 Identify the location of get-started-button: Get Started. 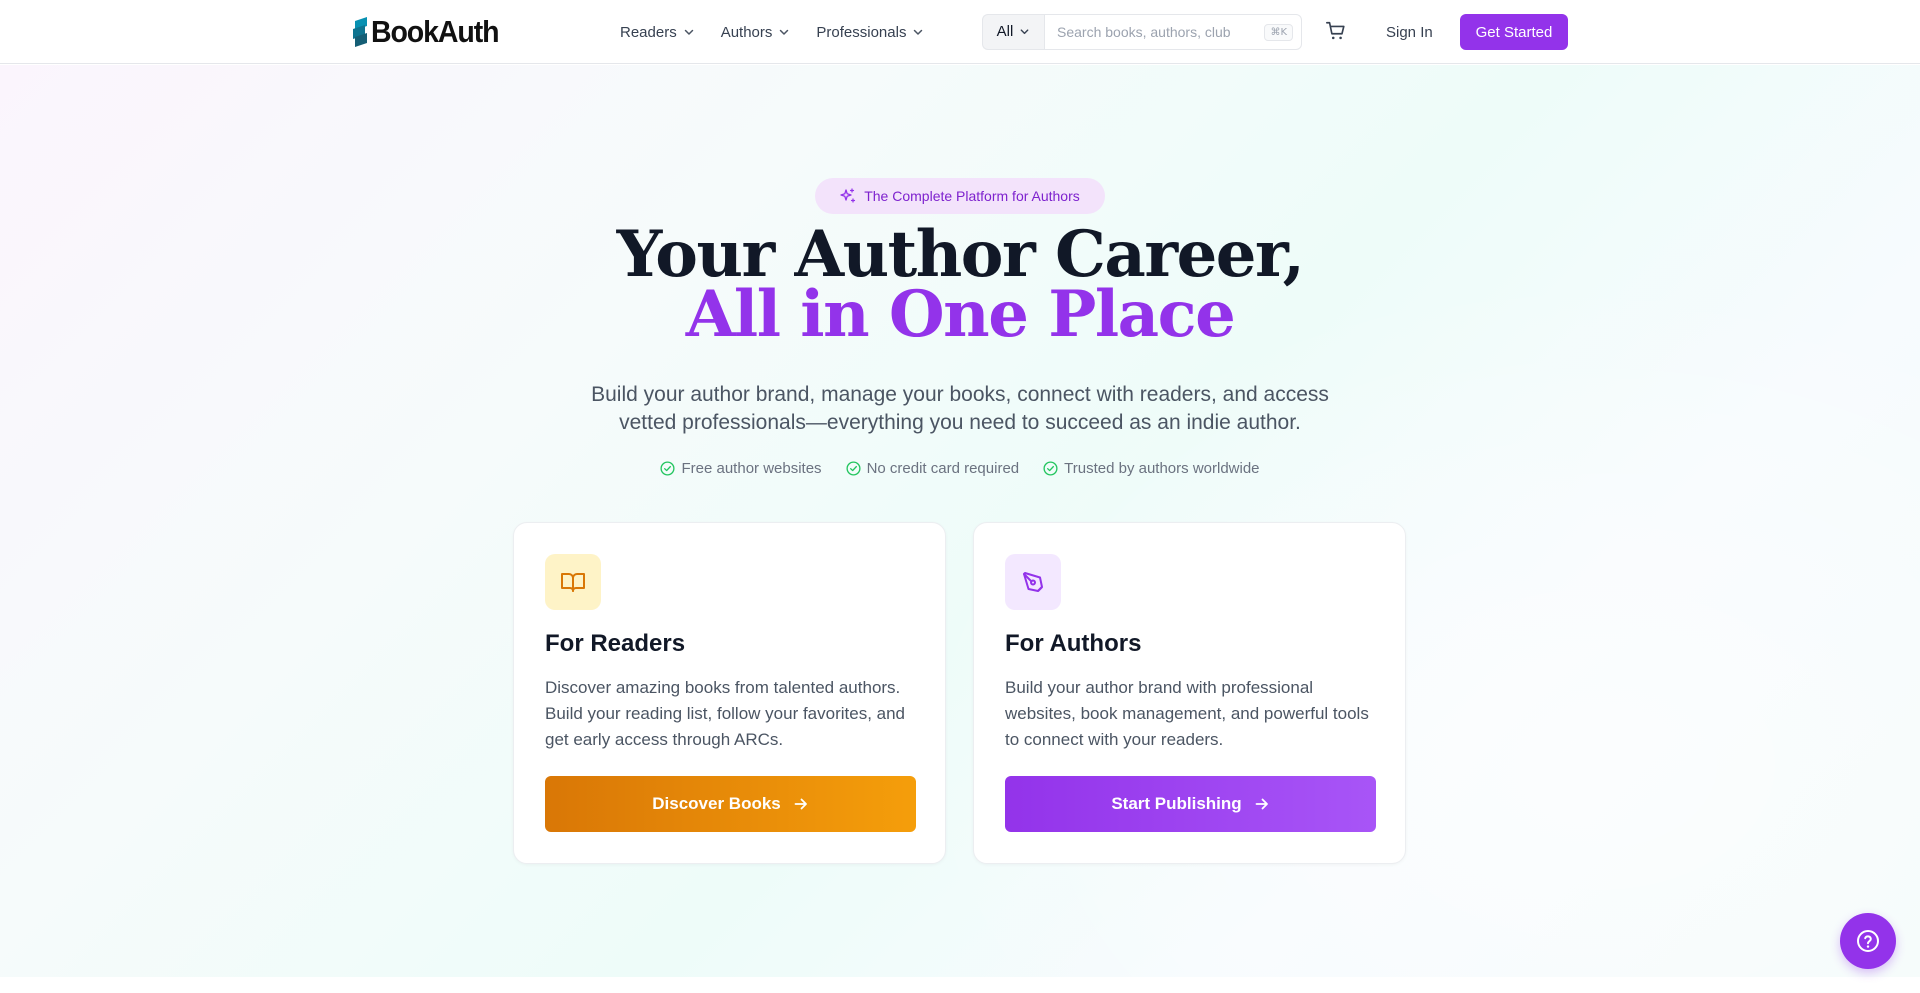
(1514, 32).